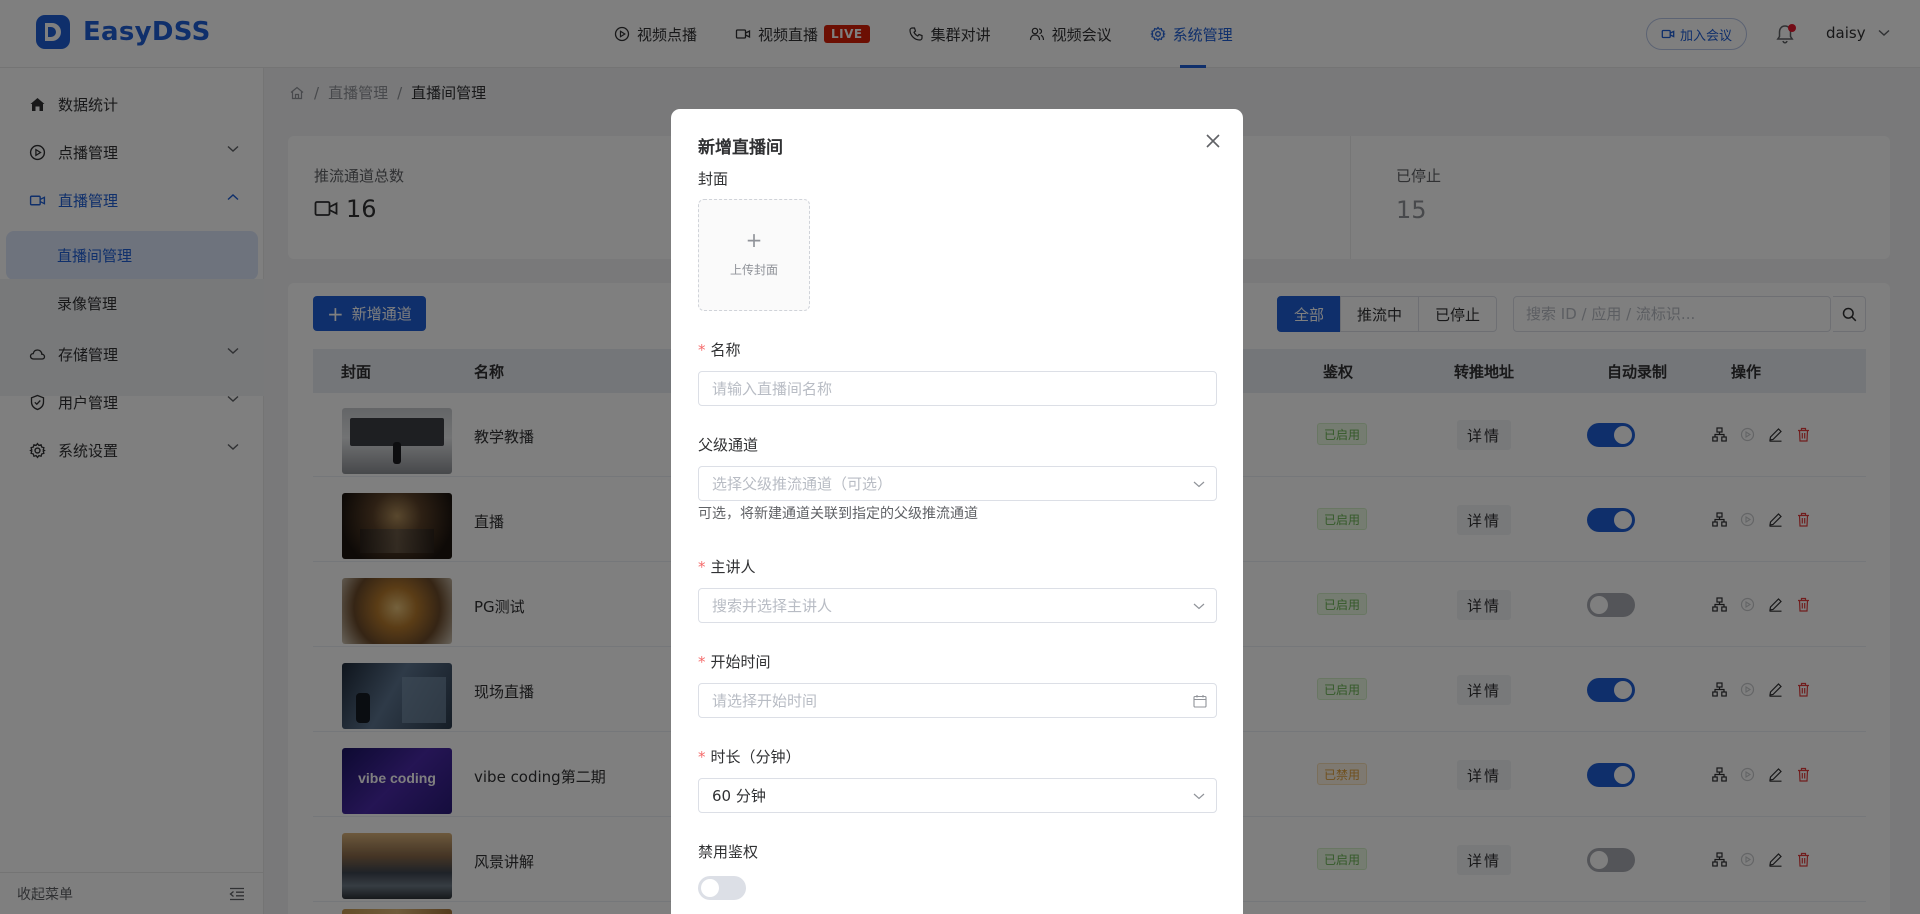 The width and height of the screenshot is (1920, 914). What do you see at coordinates (957, 700) in the screenshot?
I see `start-time-picker: 请选择开始时间` at bounding box center [957, 700].